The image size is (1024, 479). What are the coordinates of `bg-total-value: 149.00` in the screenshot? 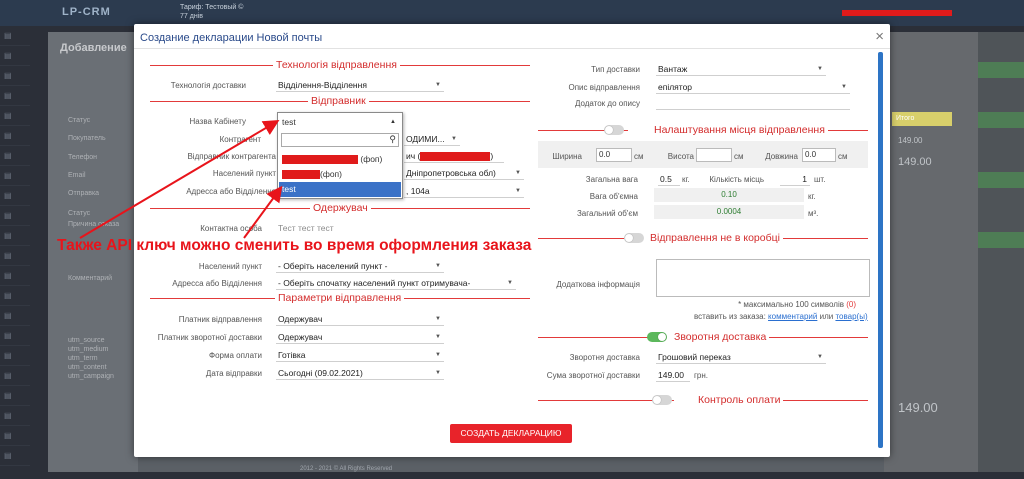 It's located at (915, 162).